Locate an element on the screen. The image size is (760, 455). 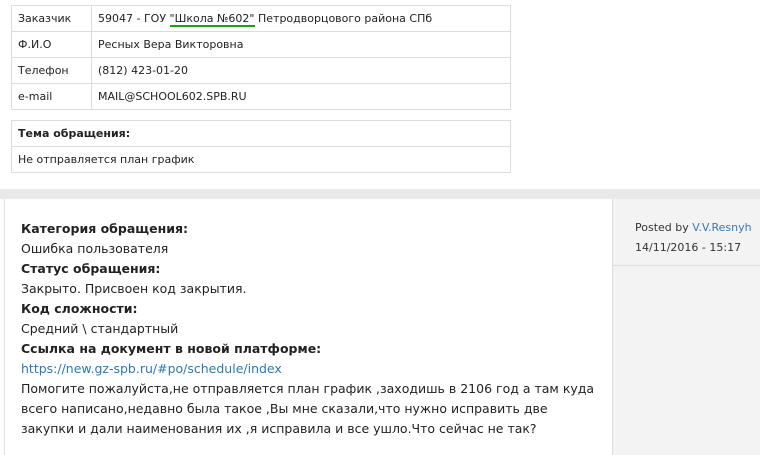
section-separator is located at coordinates (380, 194).